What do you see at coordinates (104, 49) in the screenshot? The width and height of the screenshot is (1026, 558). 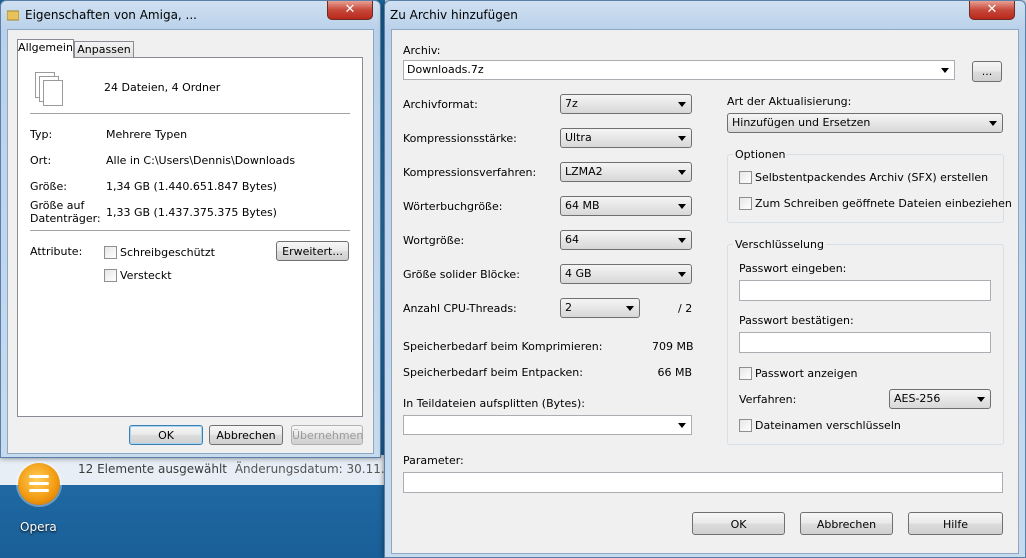 I see `tab-anpassen: Anpassen` at bounding box center [104, 49].